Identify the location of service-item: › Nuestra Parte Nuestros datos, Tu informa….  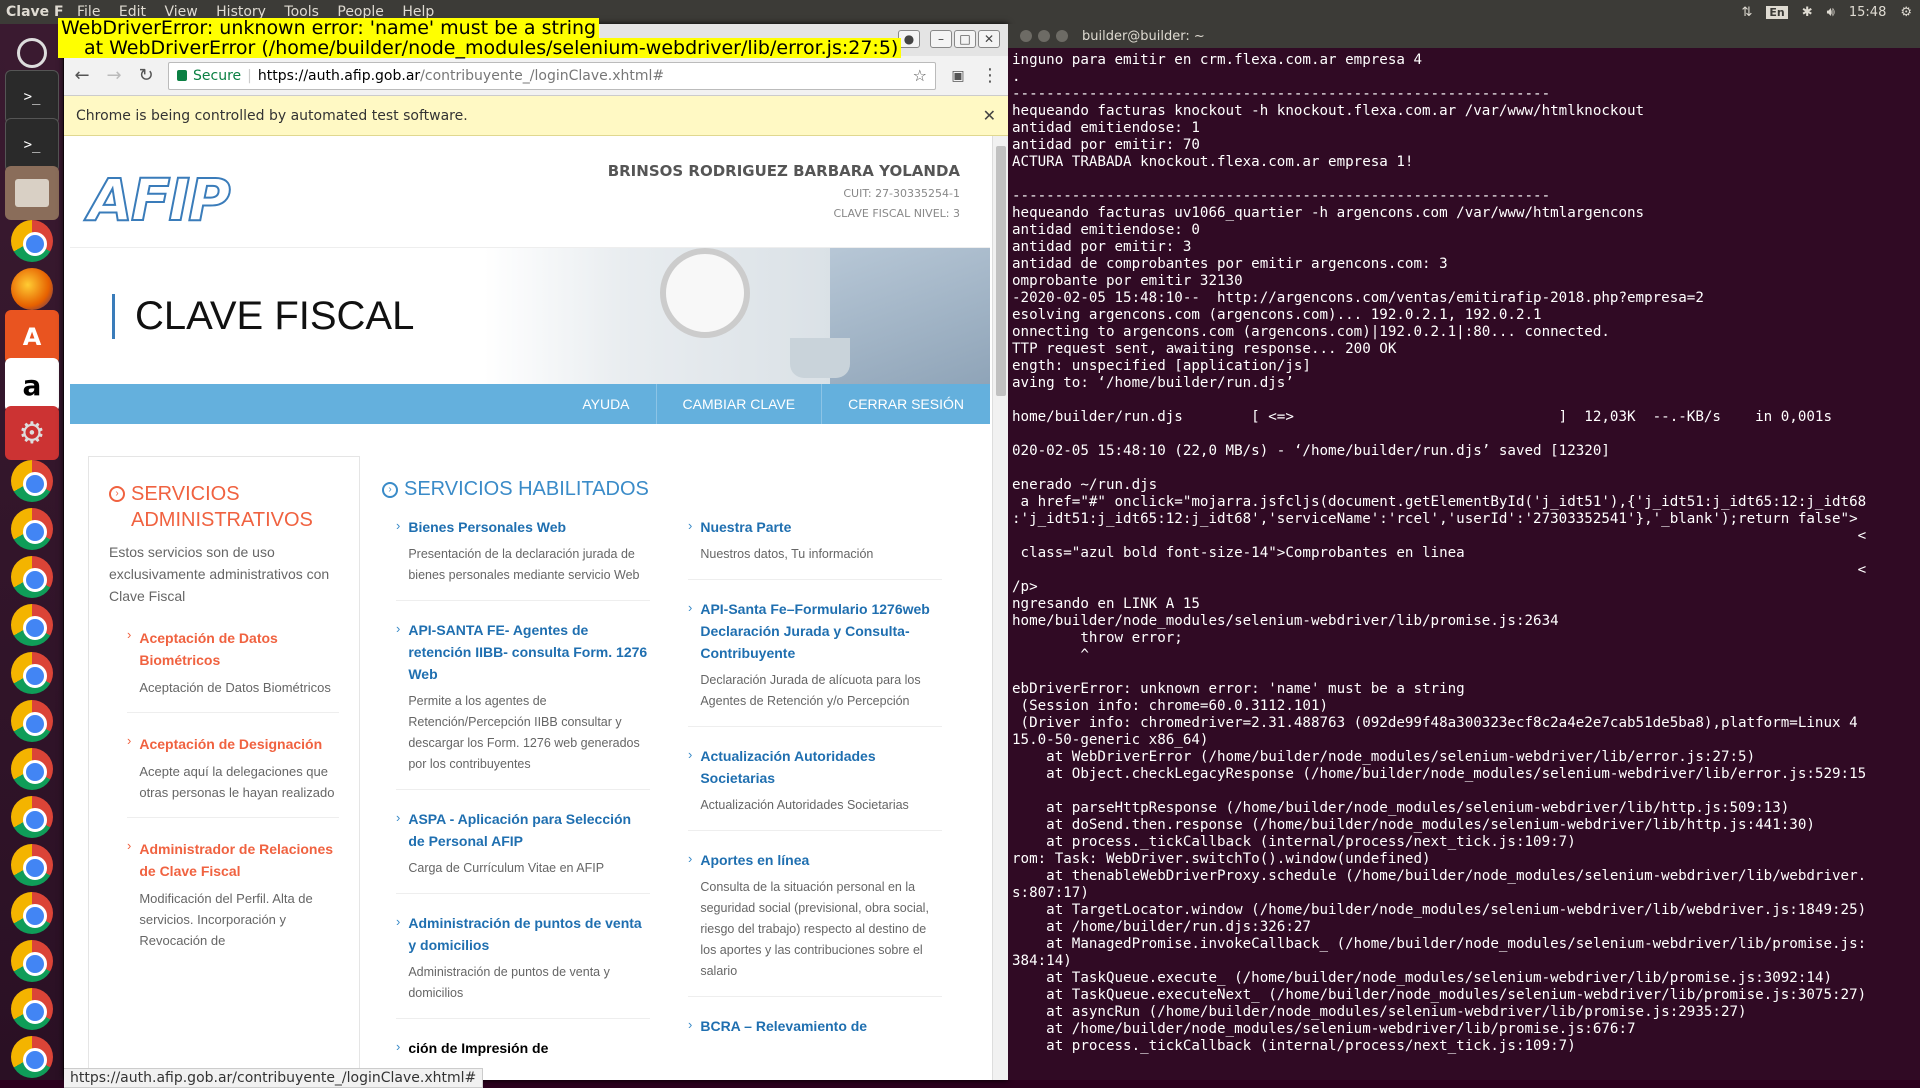
(815, 548).